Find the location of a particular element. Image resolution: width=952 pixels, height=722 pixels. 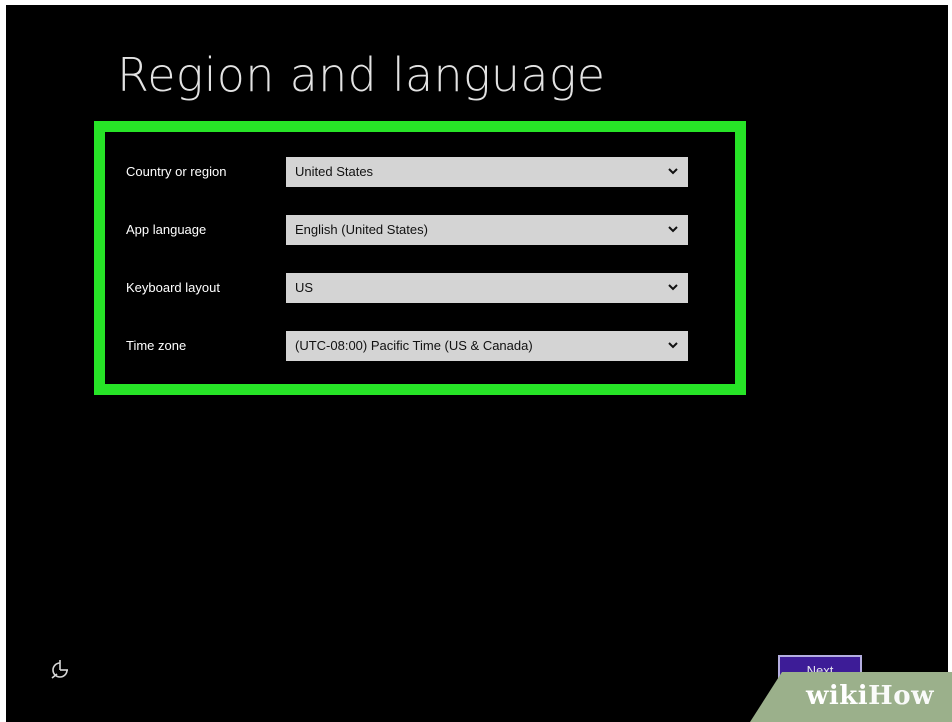

app-language-row: App language English (United States) is located at coordinates (426, 230).